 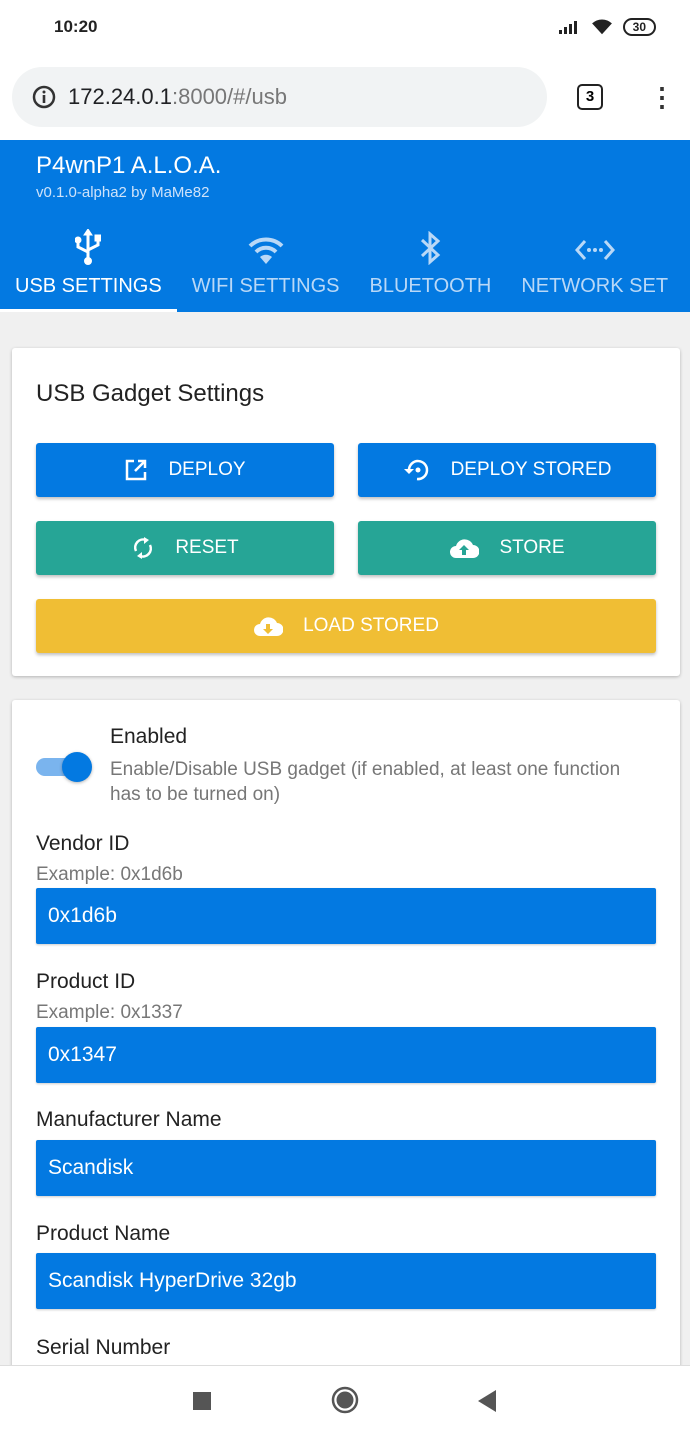 What do you see at coordinates (103, 1347) in the screenshot?
I see `serial-number-label: Serial Number` at bounding box center [103, 1347].